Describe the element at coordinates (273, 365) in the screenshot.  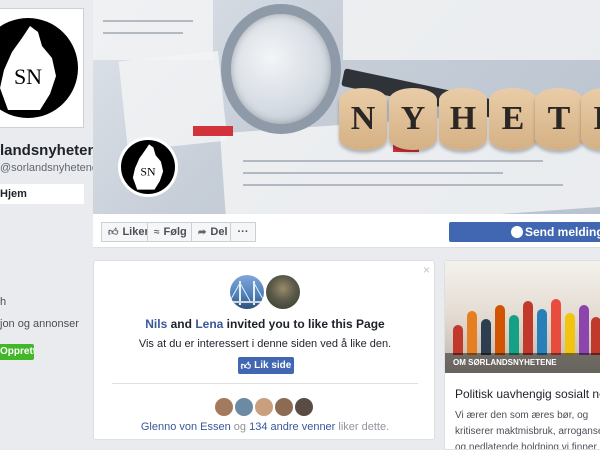
I see `like-button-label: Lik side` at that location.